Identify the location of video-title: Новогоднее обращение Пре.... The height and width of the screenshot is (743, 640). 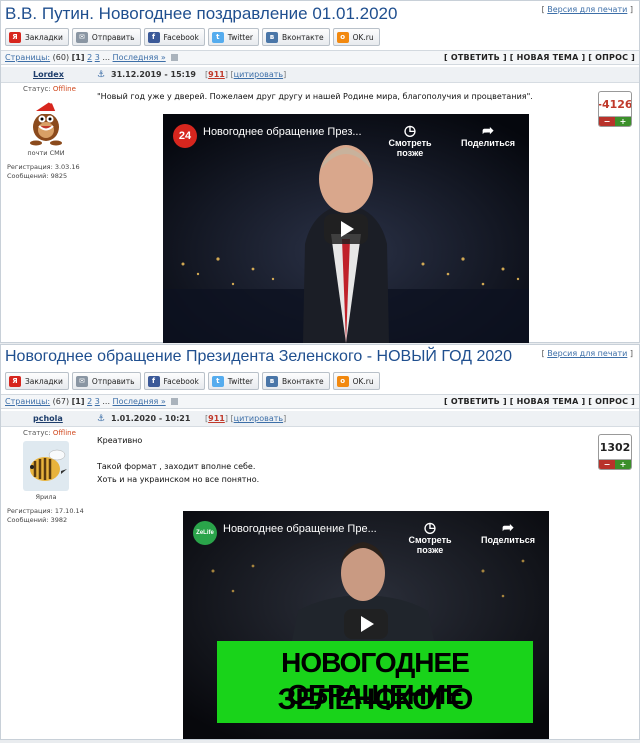
(300, 529).